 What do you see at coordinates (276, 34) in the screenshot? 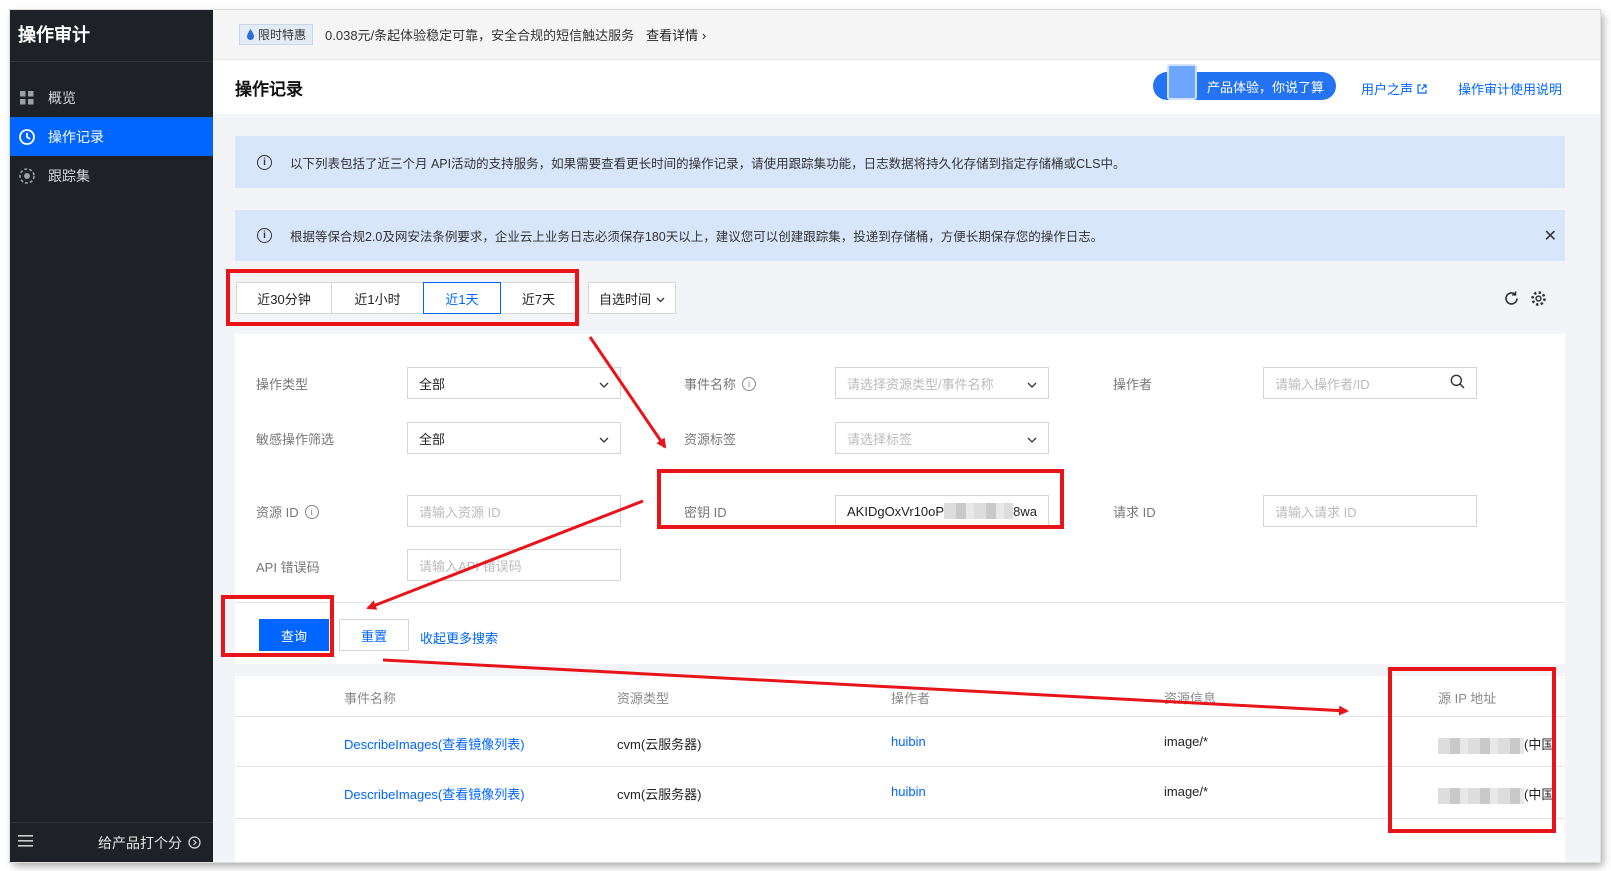
I see `promo-badge: 限时特惠` at bounding box center [276, 34].